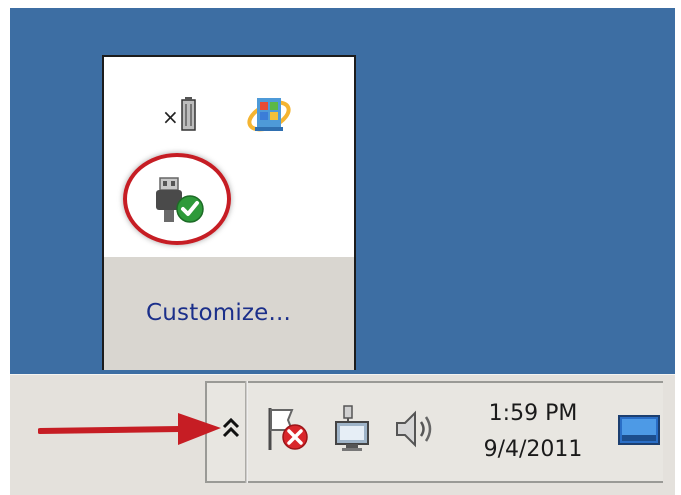 Image resolution: width=681 pixels, height=495 pixels. I want to click on system-clock: 1:59 PM 9/4/2011, so click(533, 432).